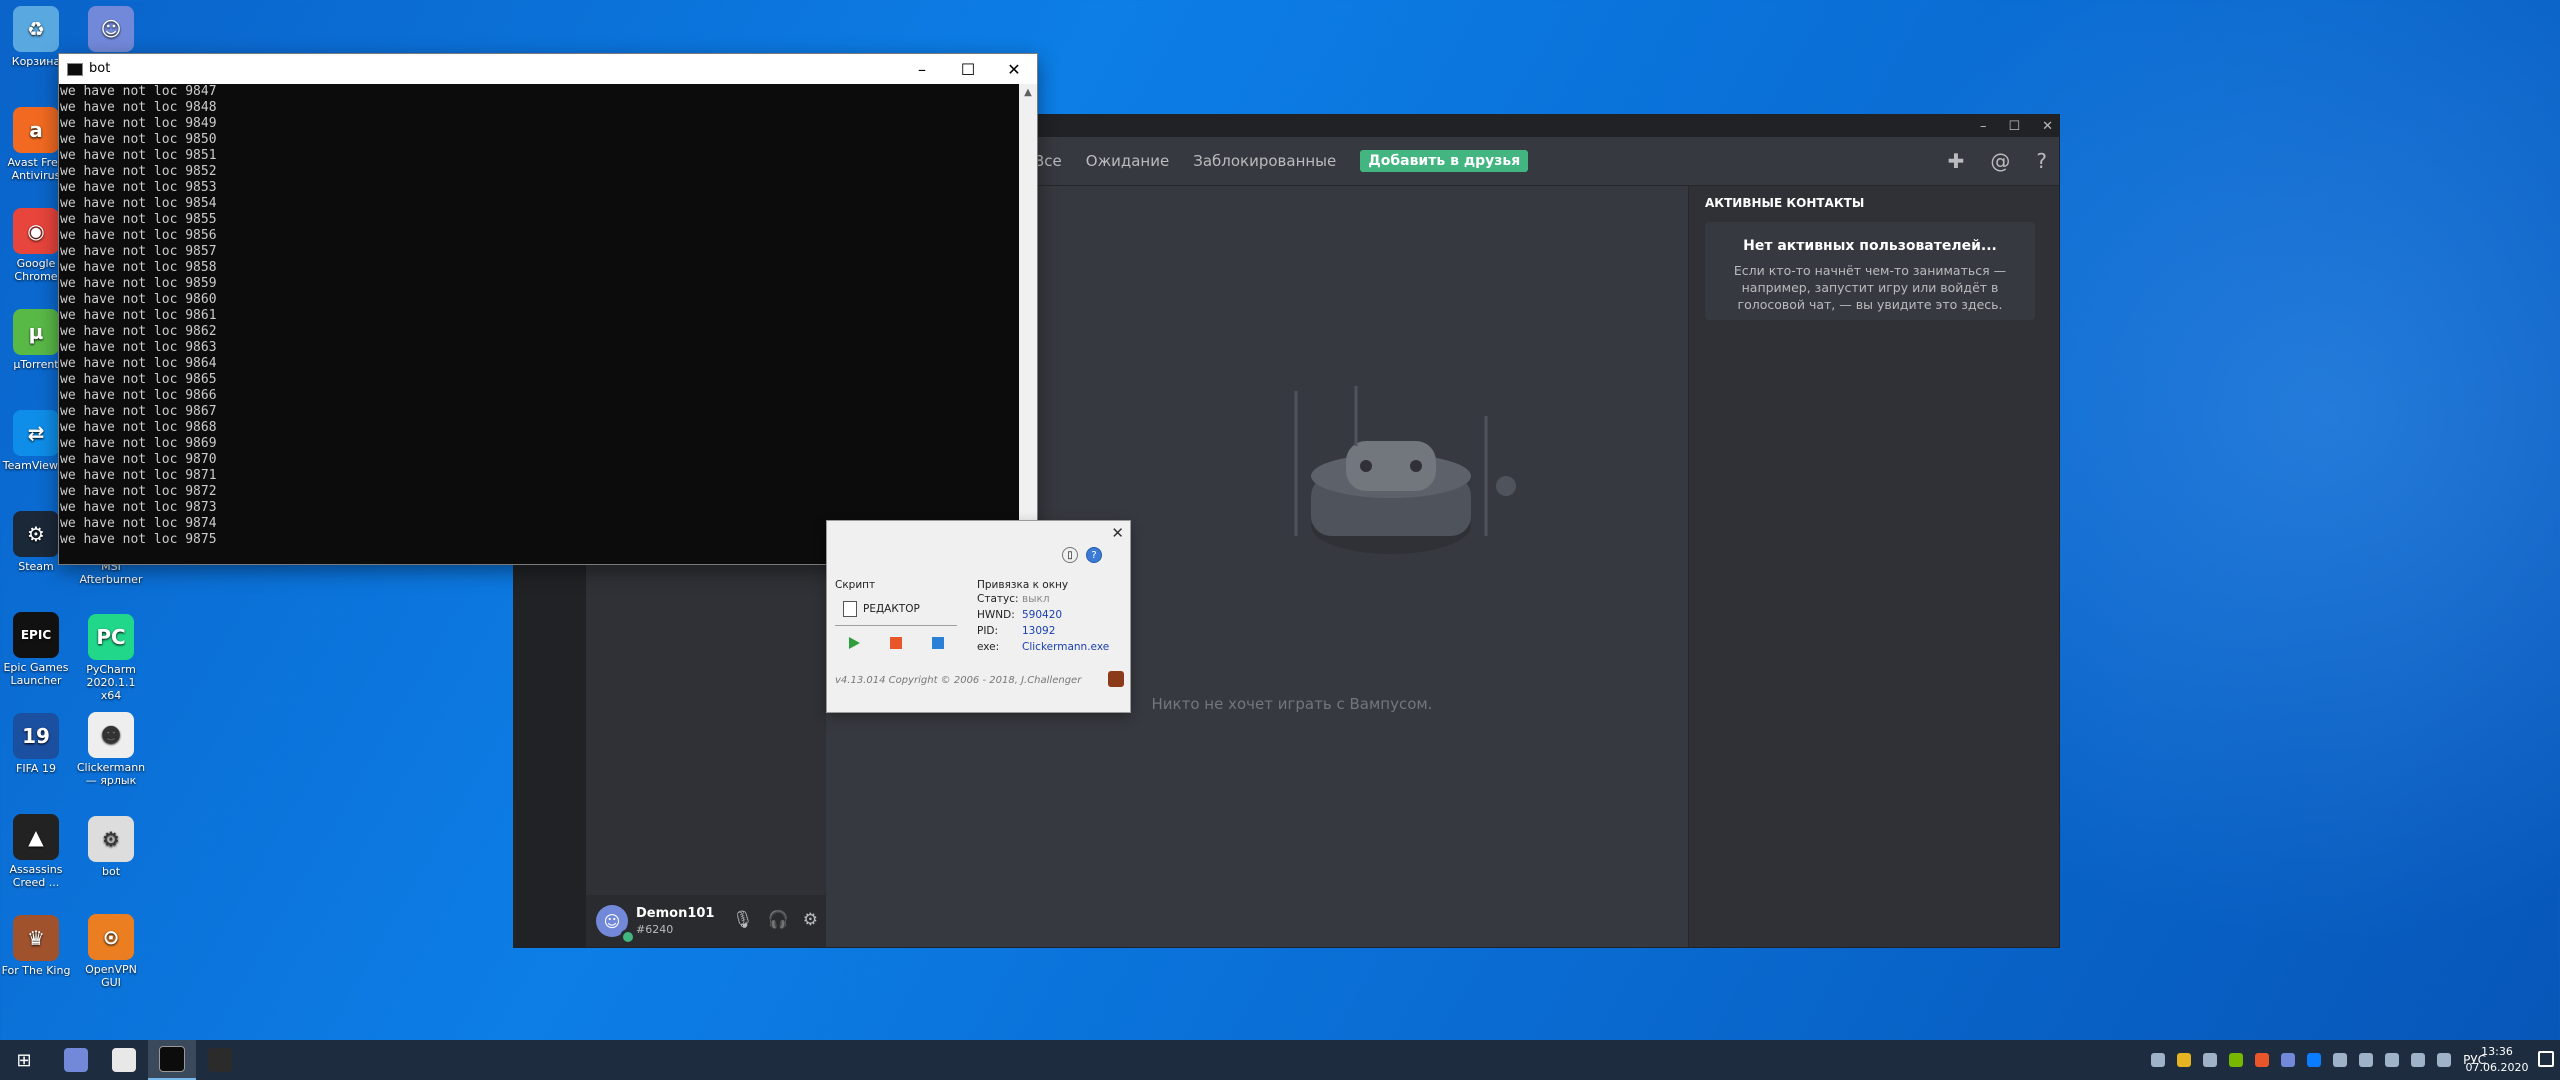  Describe the element at coordinates (111, 658) in the screenshot. I see `desktop-icon: PC PyCharm 2020.1.1 x64` at that location.